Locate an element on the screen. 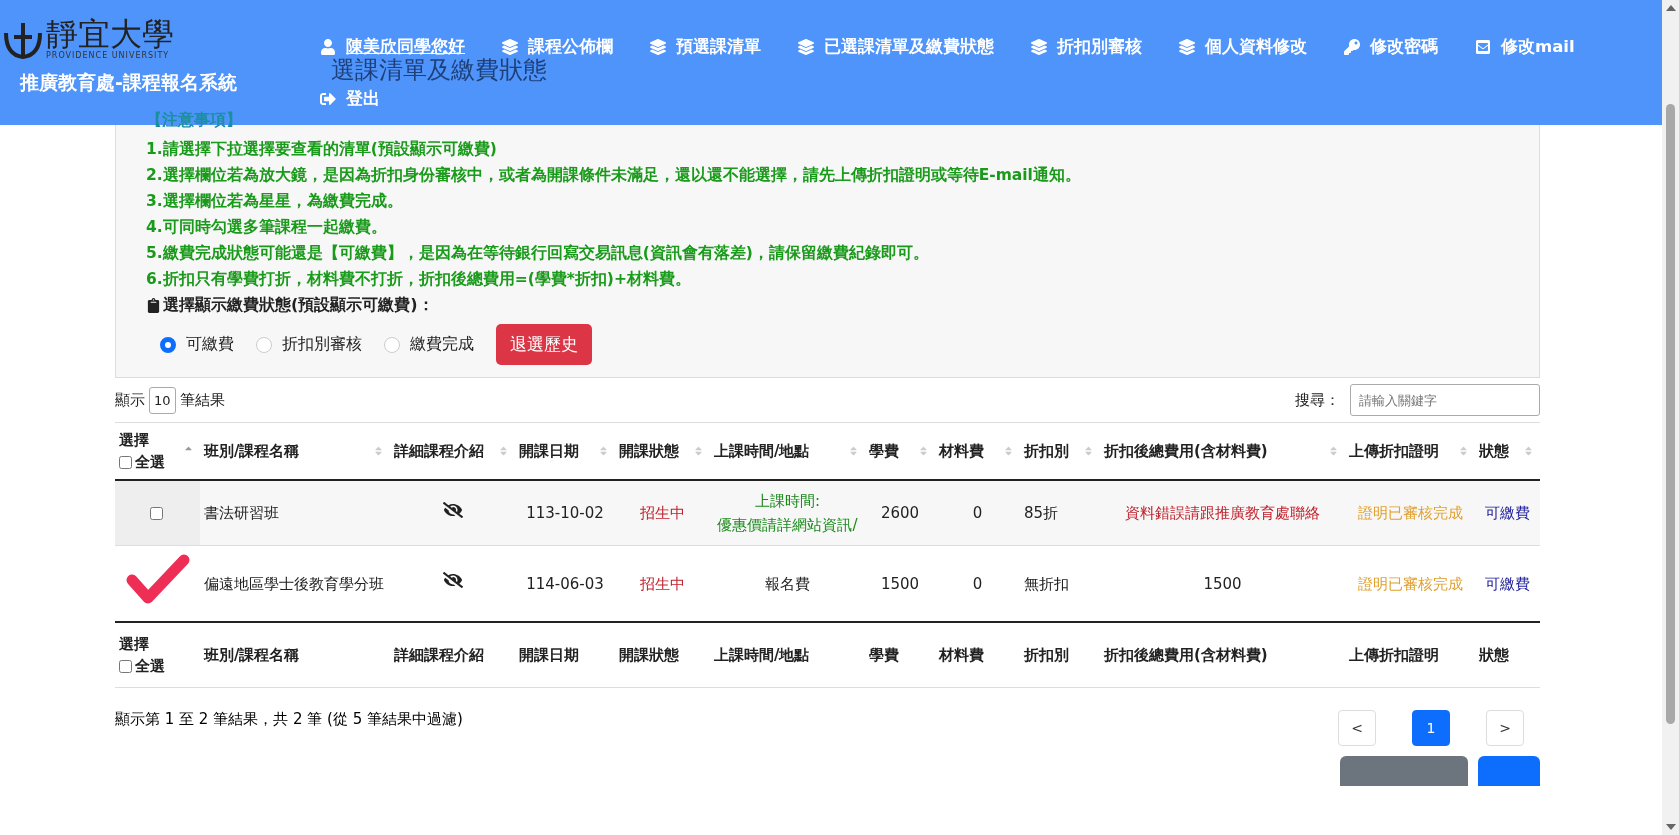  tuition-text: 1500 is located at coordinates (900, 583).